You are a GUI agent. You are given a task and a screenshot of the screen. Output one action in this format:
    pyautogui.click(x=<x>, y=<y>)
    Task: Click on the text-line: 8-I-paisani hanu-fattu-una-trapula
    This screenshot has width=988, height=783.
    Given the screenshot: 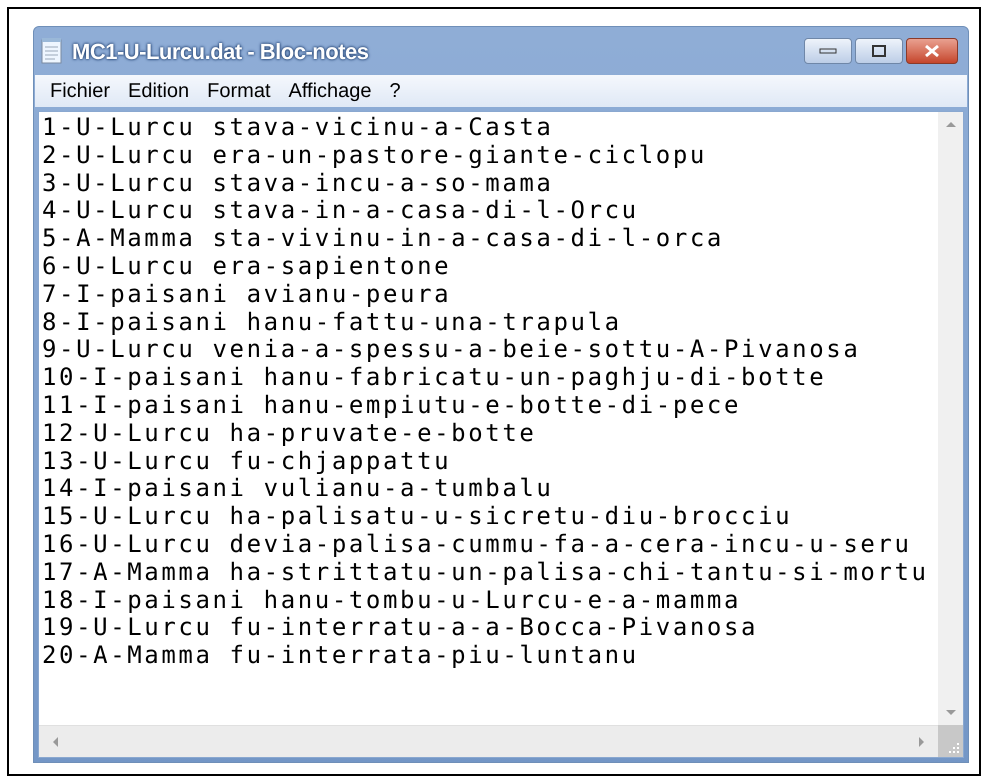 What is the action you would take?
    pyautogui.click(x=332, y=322)
    